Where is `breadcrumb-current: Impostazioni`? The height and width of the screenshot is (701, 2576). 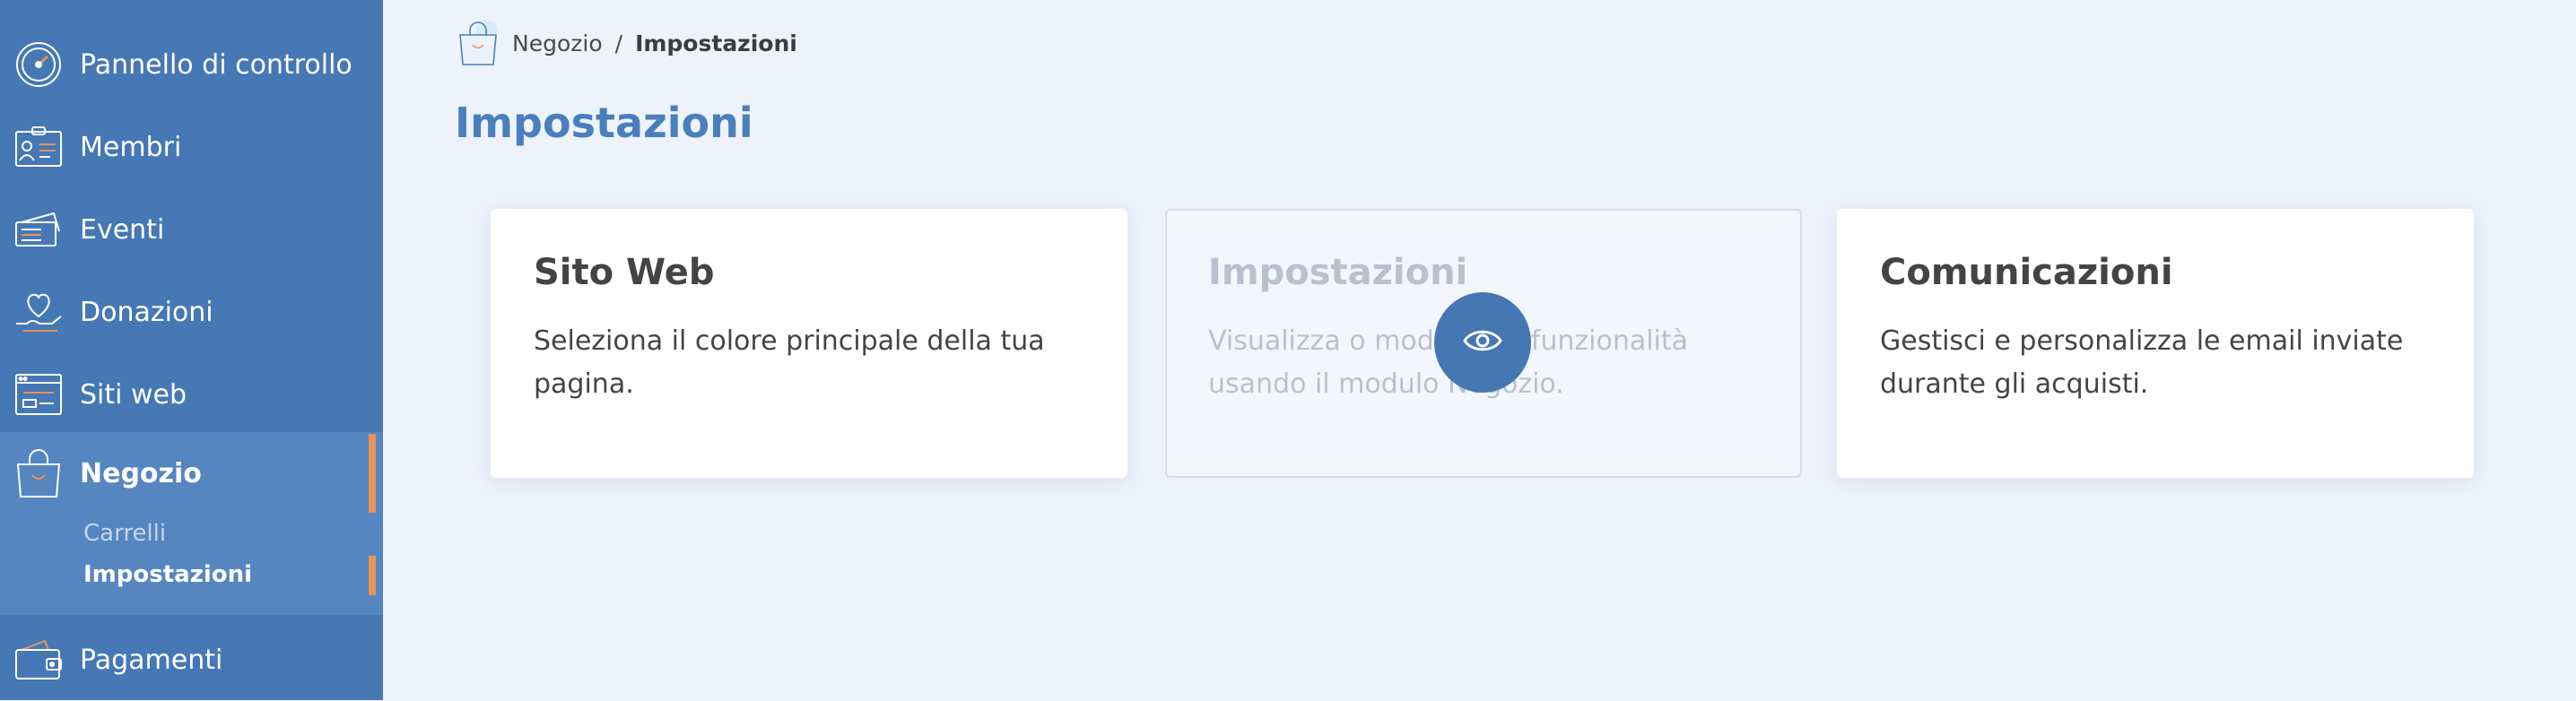
breadcrumb-current: Impostazioni is located at coordinates (716, 43).